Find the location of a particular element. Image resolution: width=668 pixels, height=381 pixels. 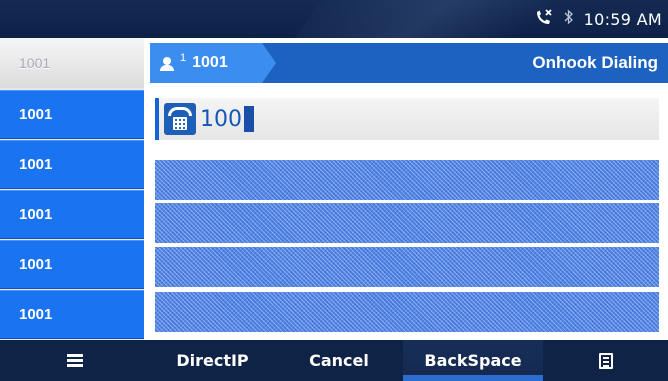

dial-number-input: 100 is located at coordinates (221, 119).